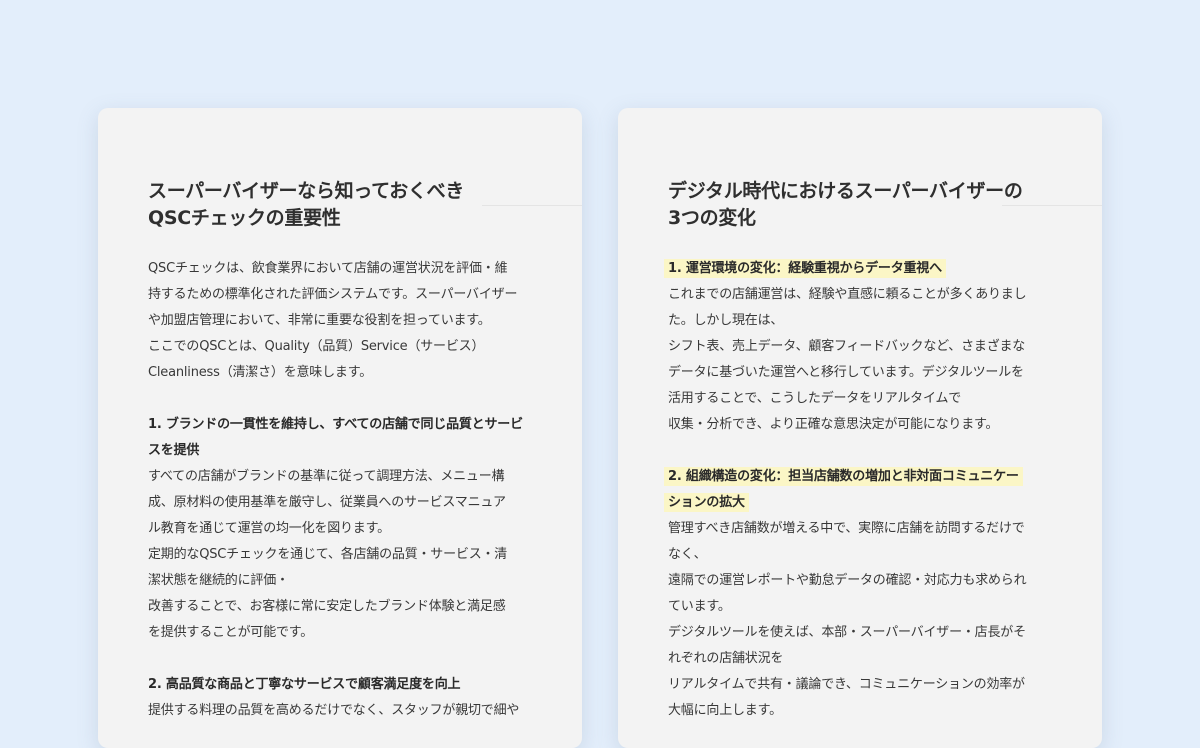 Image resolution: width=1200 pixels, height=748 pixels. Describe the element at coordinates (805, 268) in the screenshot. I see `change-1-heading-highlight: 1. 運営環境の変化：経験重視からデータ重視へ` at that location.